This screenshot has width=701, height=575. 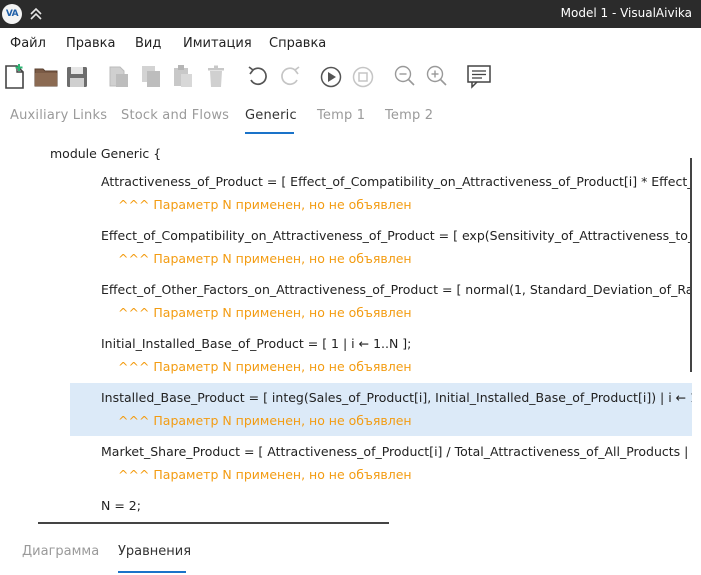 What do you see at coordinates (151, 76) in the screenshot?
I see `duplicate-icon` at bounding box center [151, 76].